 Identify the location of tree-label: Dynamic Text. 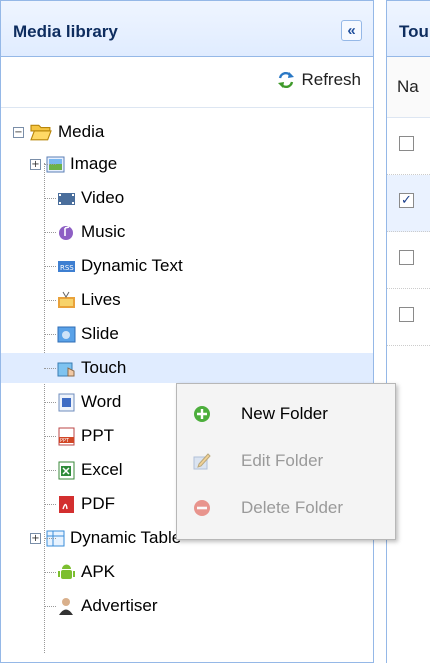
(132, 265).